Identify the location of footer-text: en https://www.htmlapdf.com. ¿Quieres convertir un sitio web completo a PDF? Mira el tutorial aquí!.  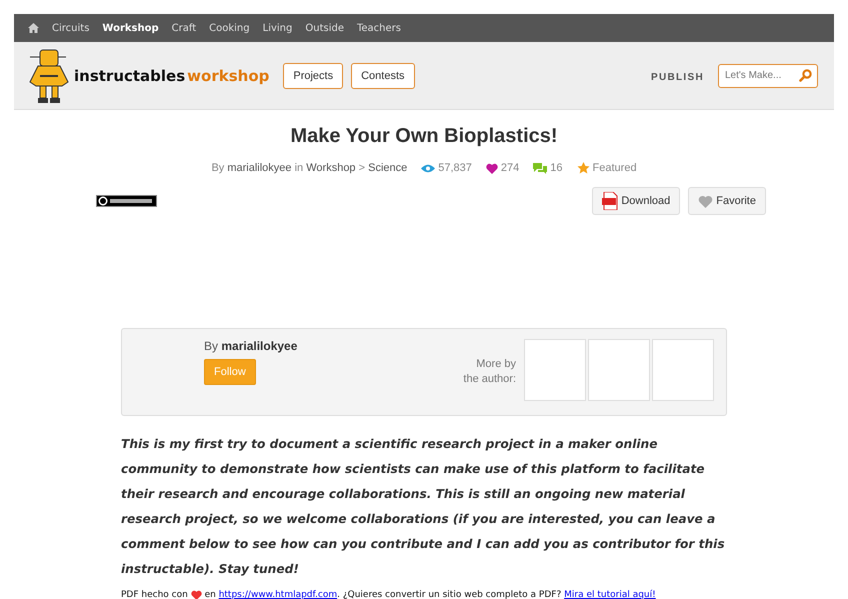
(430, 594).